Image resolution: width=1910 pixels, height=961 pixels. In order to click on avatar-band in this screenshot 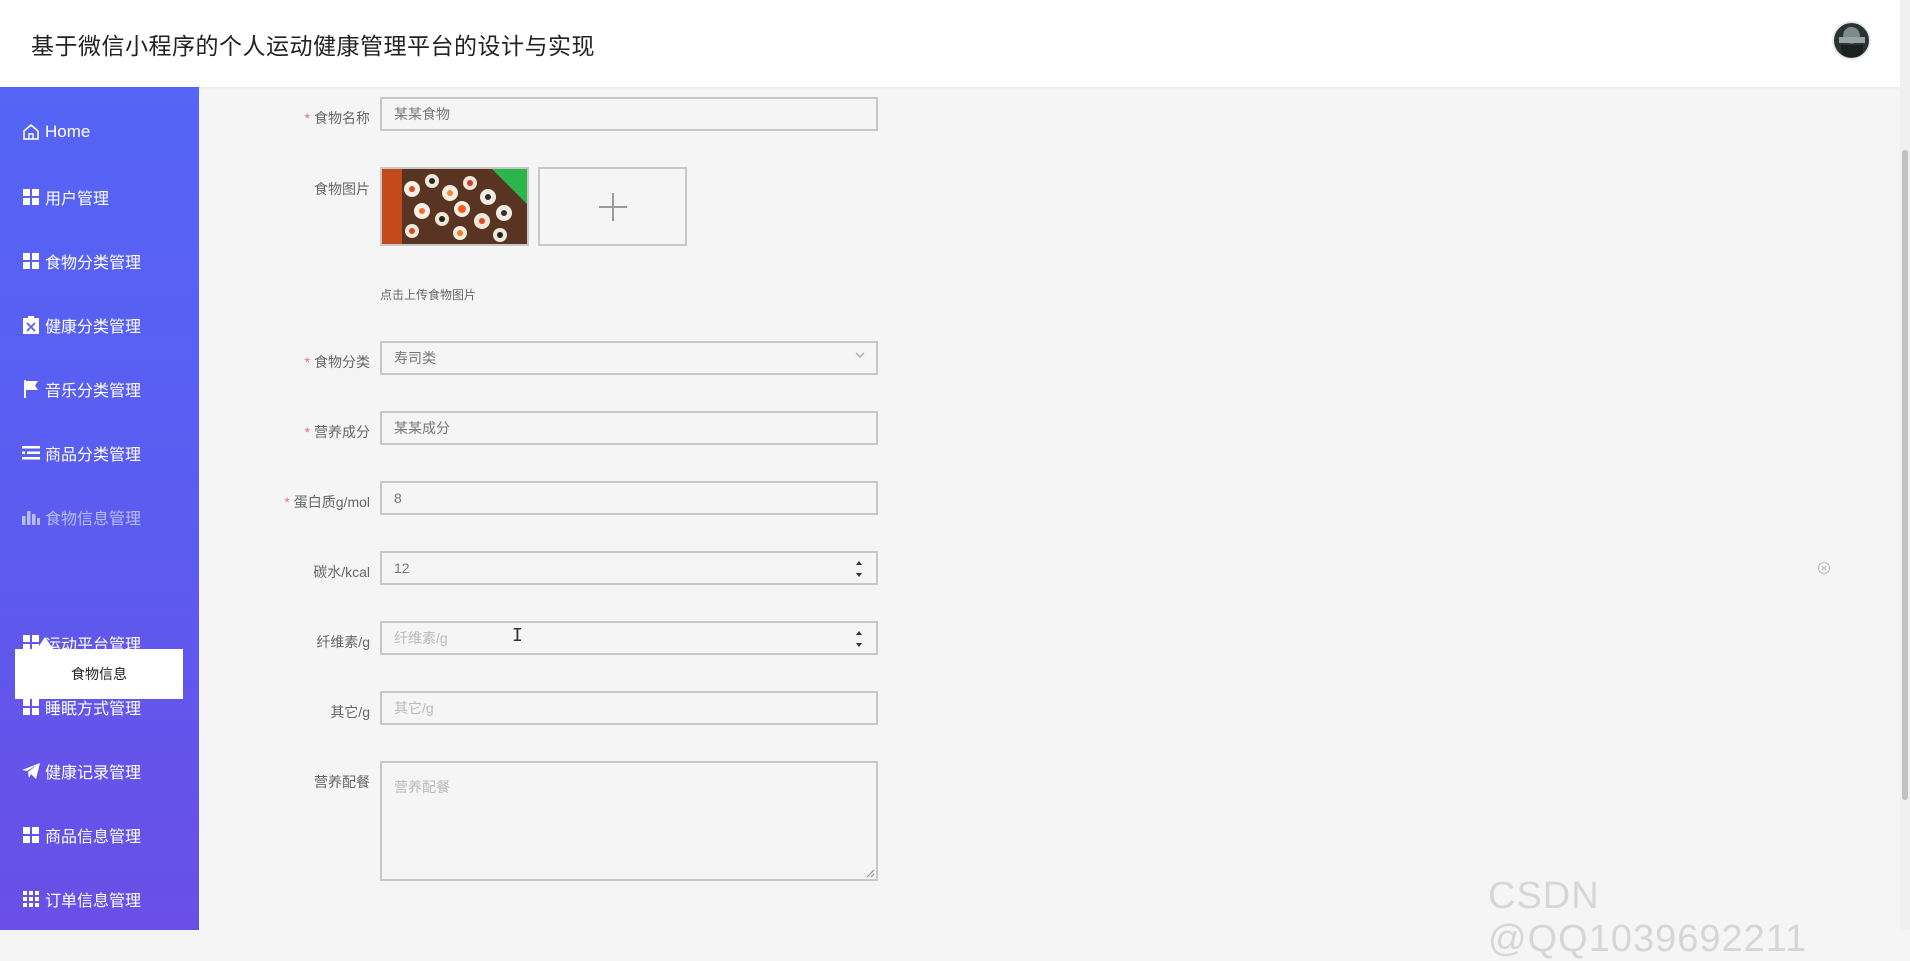, I will do `click(1852, 40)`.